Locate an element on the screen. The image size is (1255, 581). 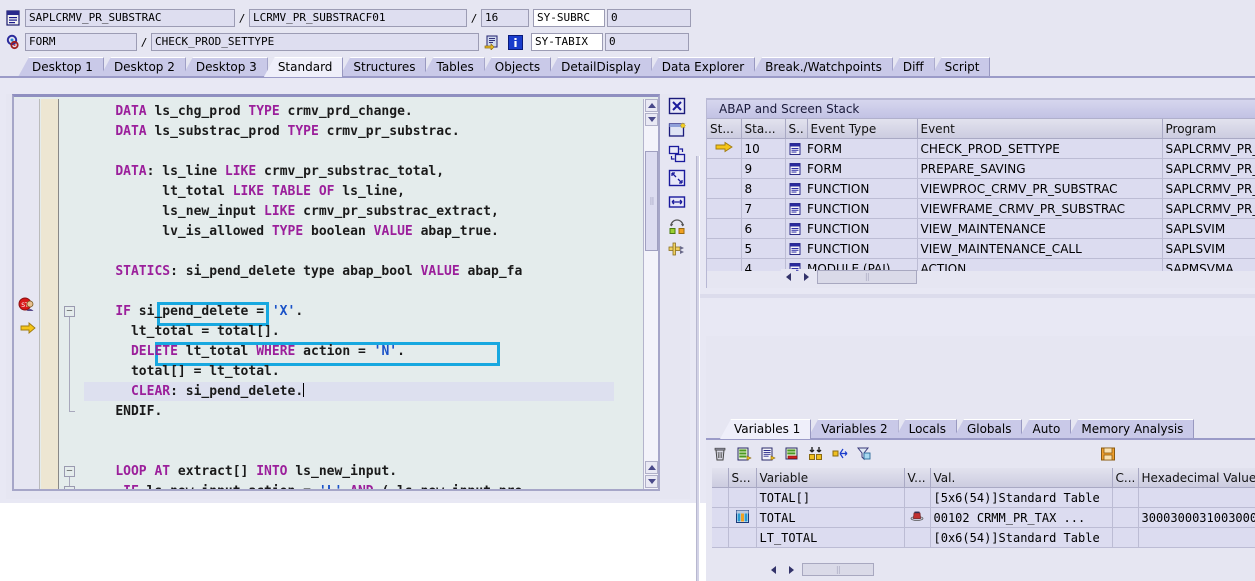
code-line: 23– LOOP AT extract[] INTO ls_new_input. is located at coordinates (352, 472).